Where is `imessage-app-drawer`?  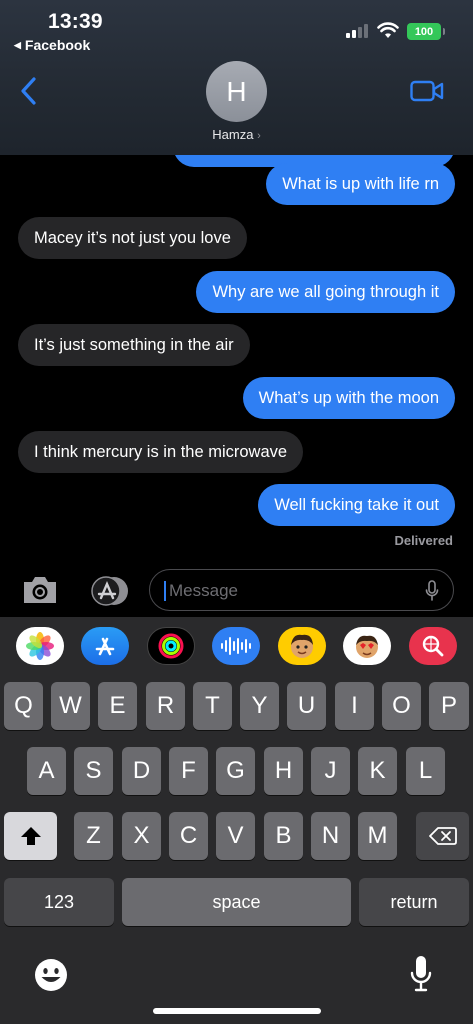
imessage-app-drawer is located at coordinates (236, 648).